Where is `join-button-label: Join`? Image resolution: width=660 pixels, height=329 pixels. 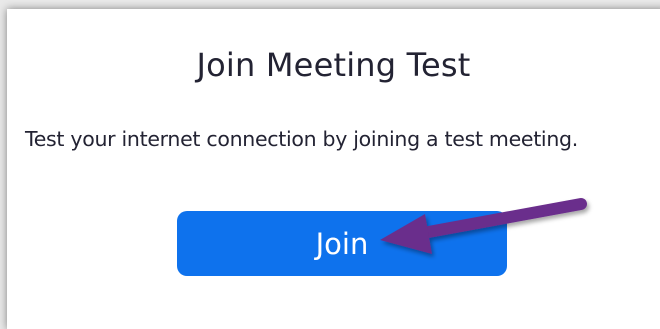
join-button-label: Join is located at coordinates (342, 243).